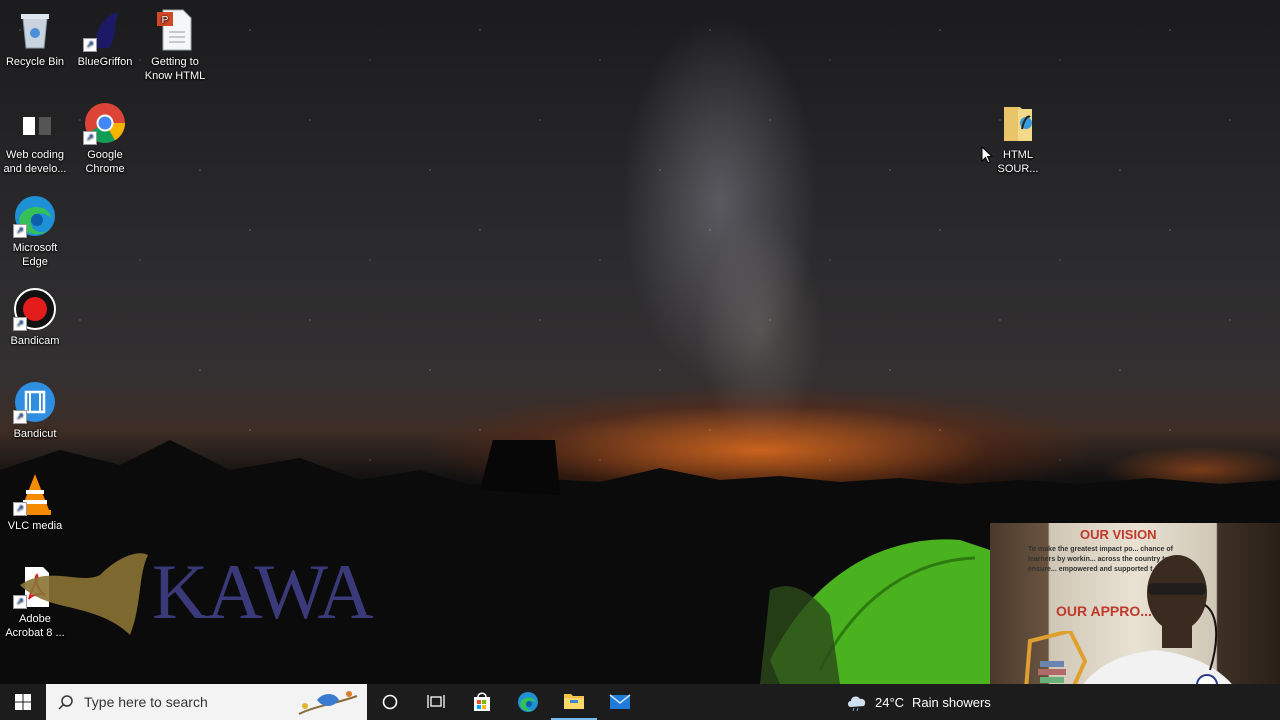 This screenshot has width=1280, height=720. What do you see at coordinates (146, 702) in the screenshot?
I see `search-placeholder: Type here to search` at bounding box center [146, 702].